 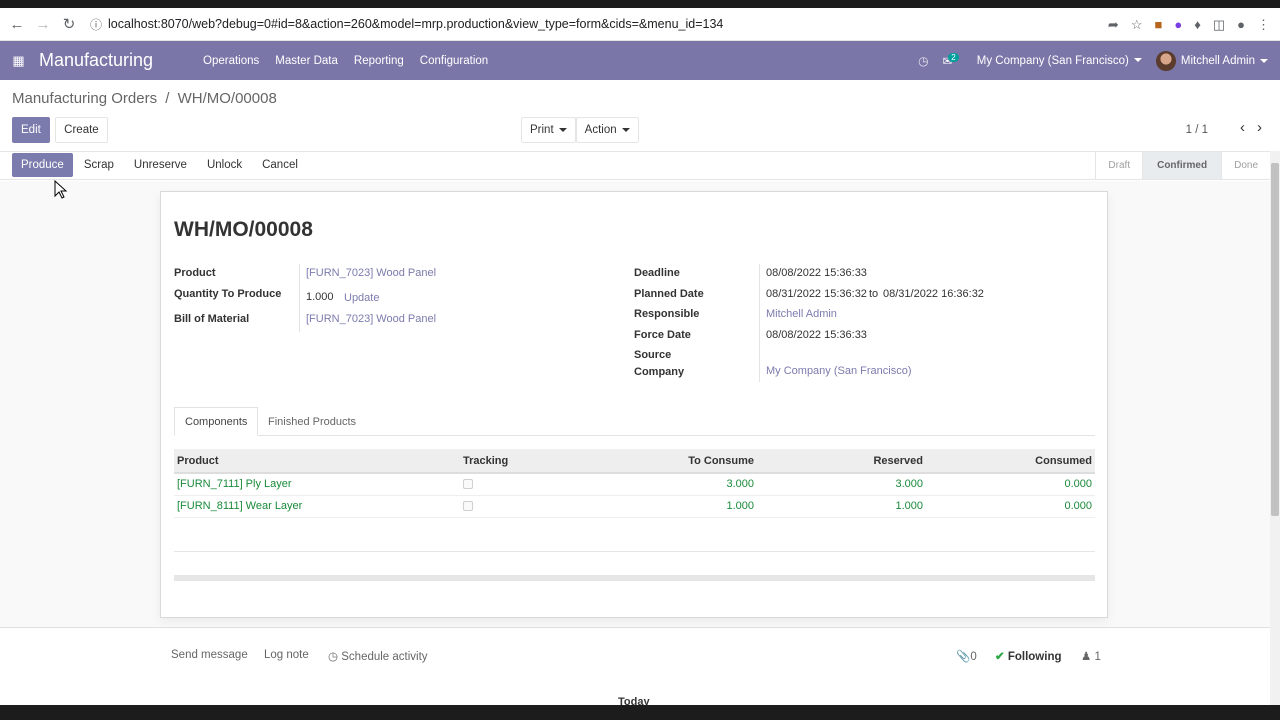 I want to click on column-to-consume: To Consume, so click(x=665, y=461).